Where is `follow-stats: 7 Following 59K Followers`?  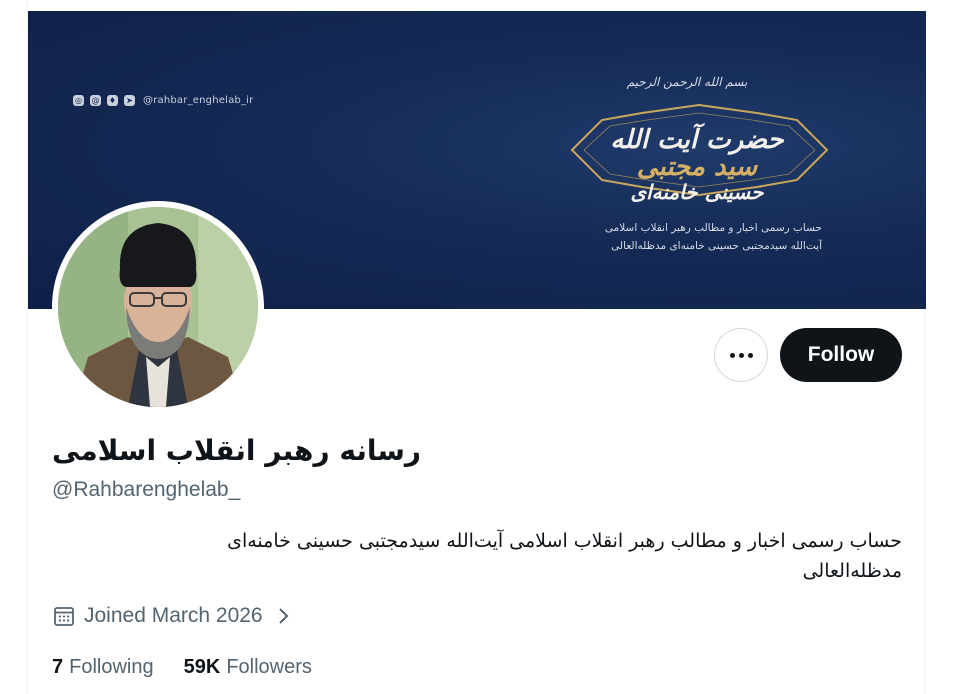 follow-stats: 7 Following 59K Followers is located at coordinates (182, 667).